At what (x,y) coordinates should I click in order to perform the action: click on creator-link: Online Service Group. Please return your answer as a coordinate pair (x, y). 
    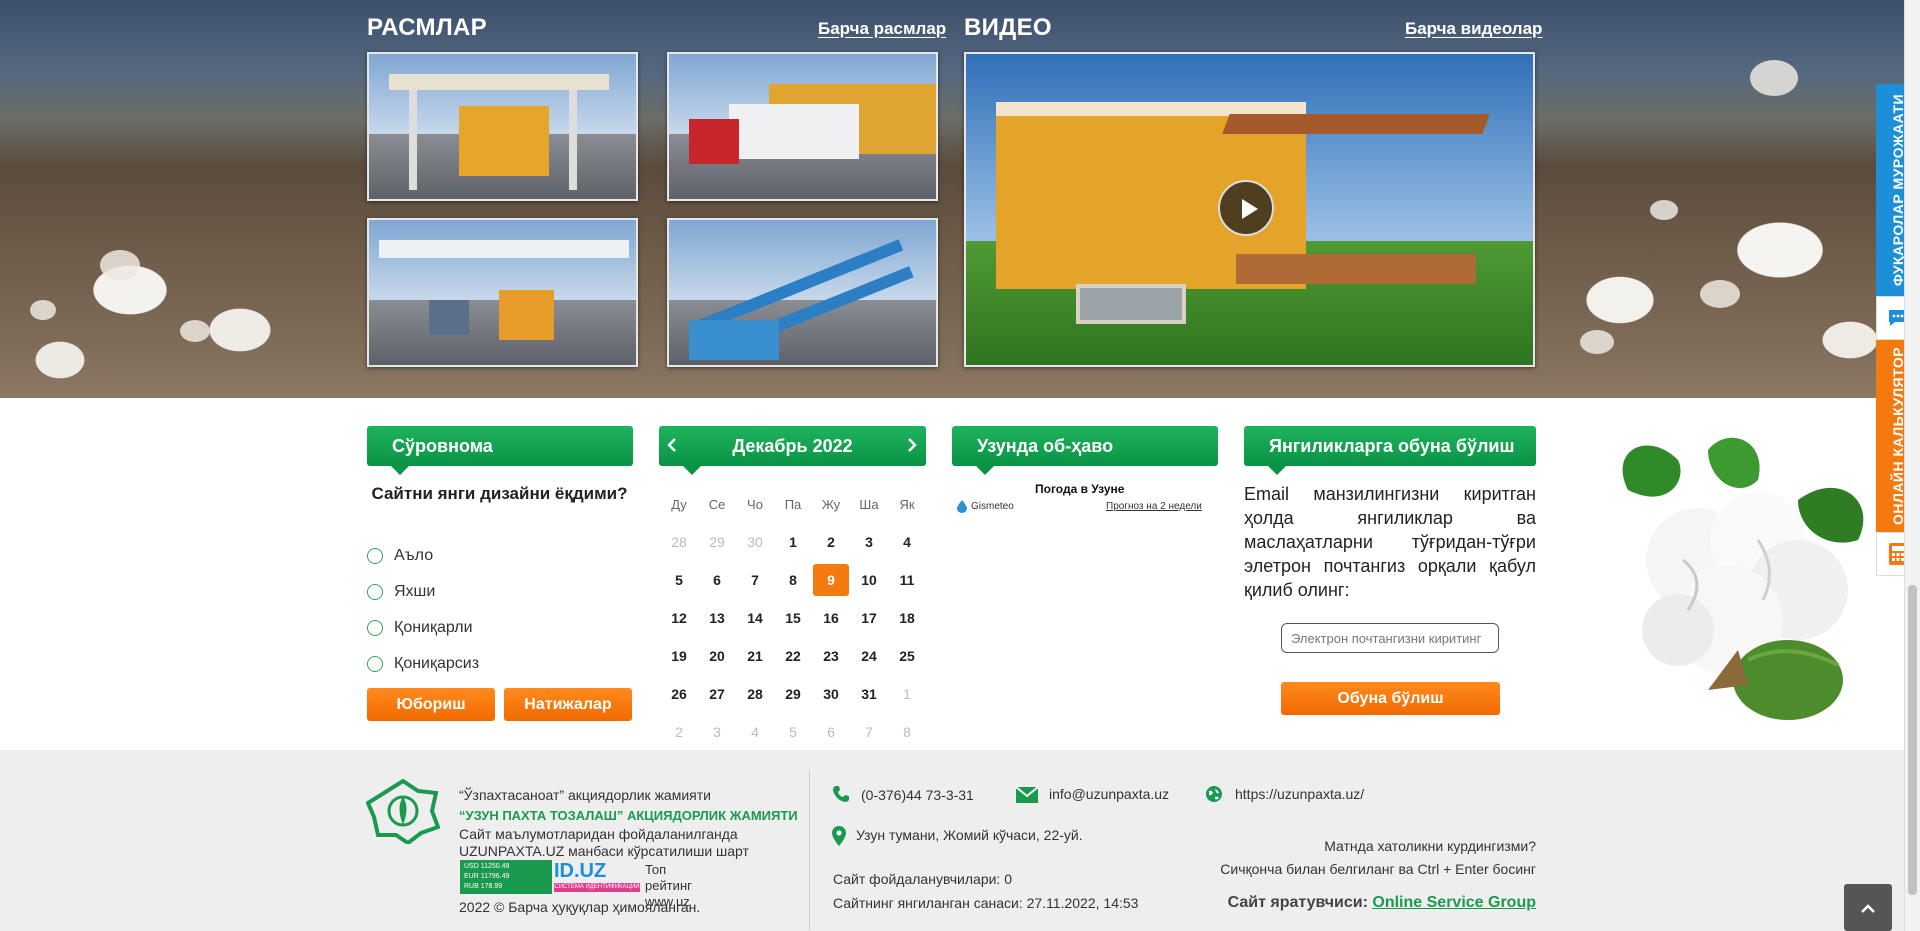
    Looking at the image, I should click on (1454, 902).